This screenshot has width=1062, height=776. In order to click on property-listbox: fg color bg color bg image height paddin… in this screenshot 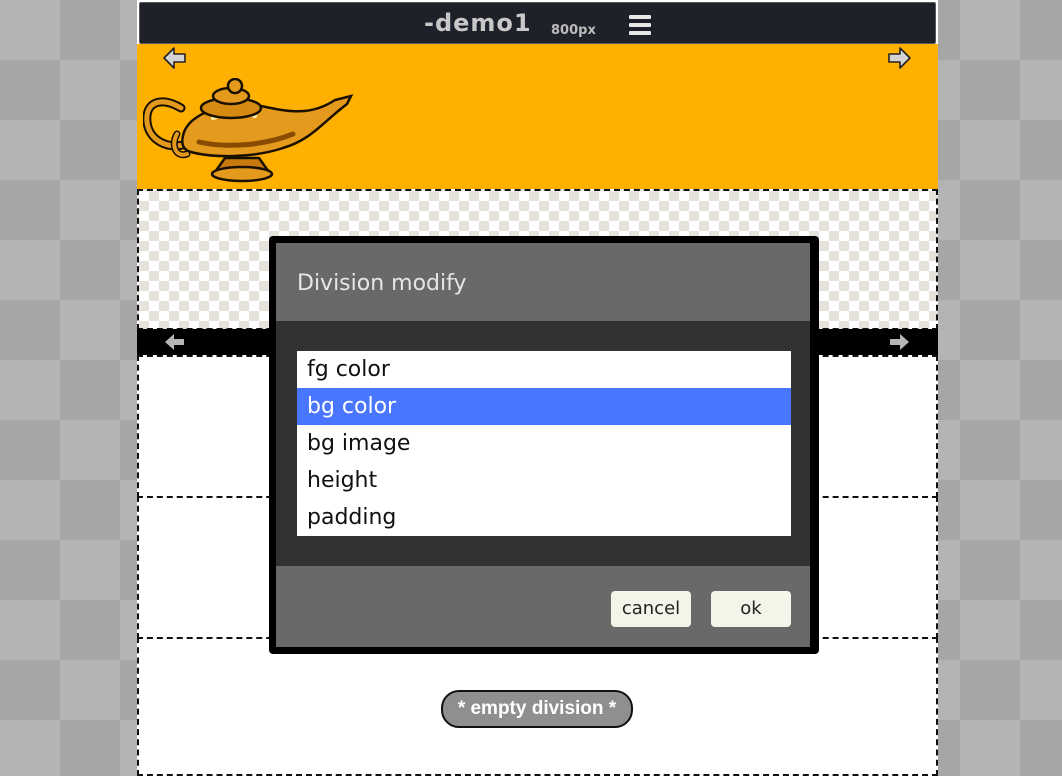, I will do `click(544, 443)`.